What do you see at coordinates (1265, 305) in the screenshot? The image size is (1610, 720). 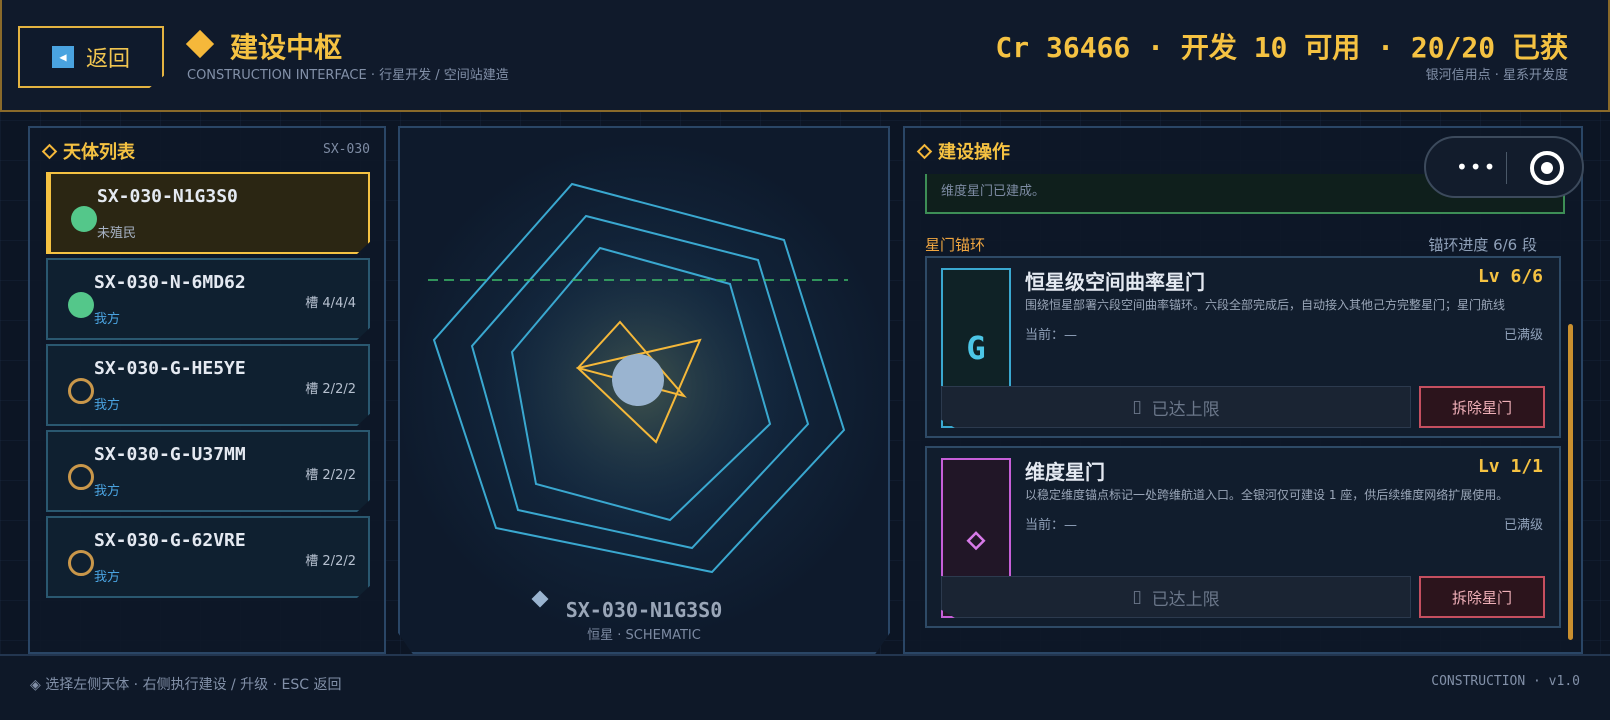 I see `gate-description: 围绕恒星部署六段空间曲率锚环。六段全部完成后，自动接入其他己方完整星门；星门航线` at bounding box center [1265, 305].